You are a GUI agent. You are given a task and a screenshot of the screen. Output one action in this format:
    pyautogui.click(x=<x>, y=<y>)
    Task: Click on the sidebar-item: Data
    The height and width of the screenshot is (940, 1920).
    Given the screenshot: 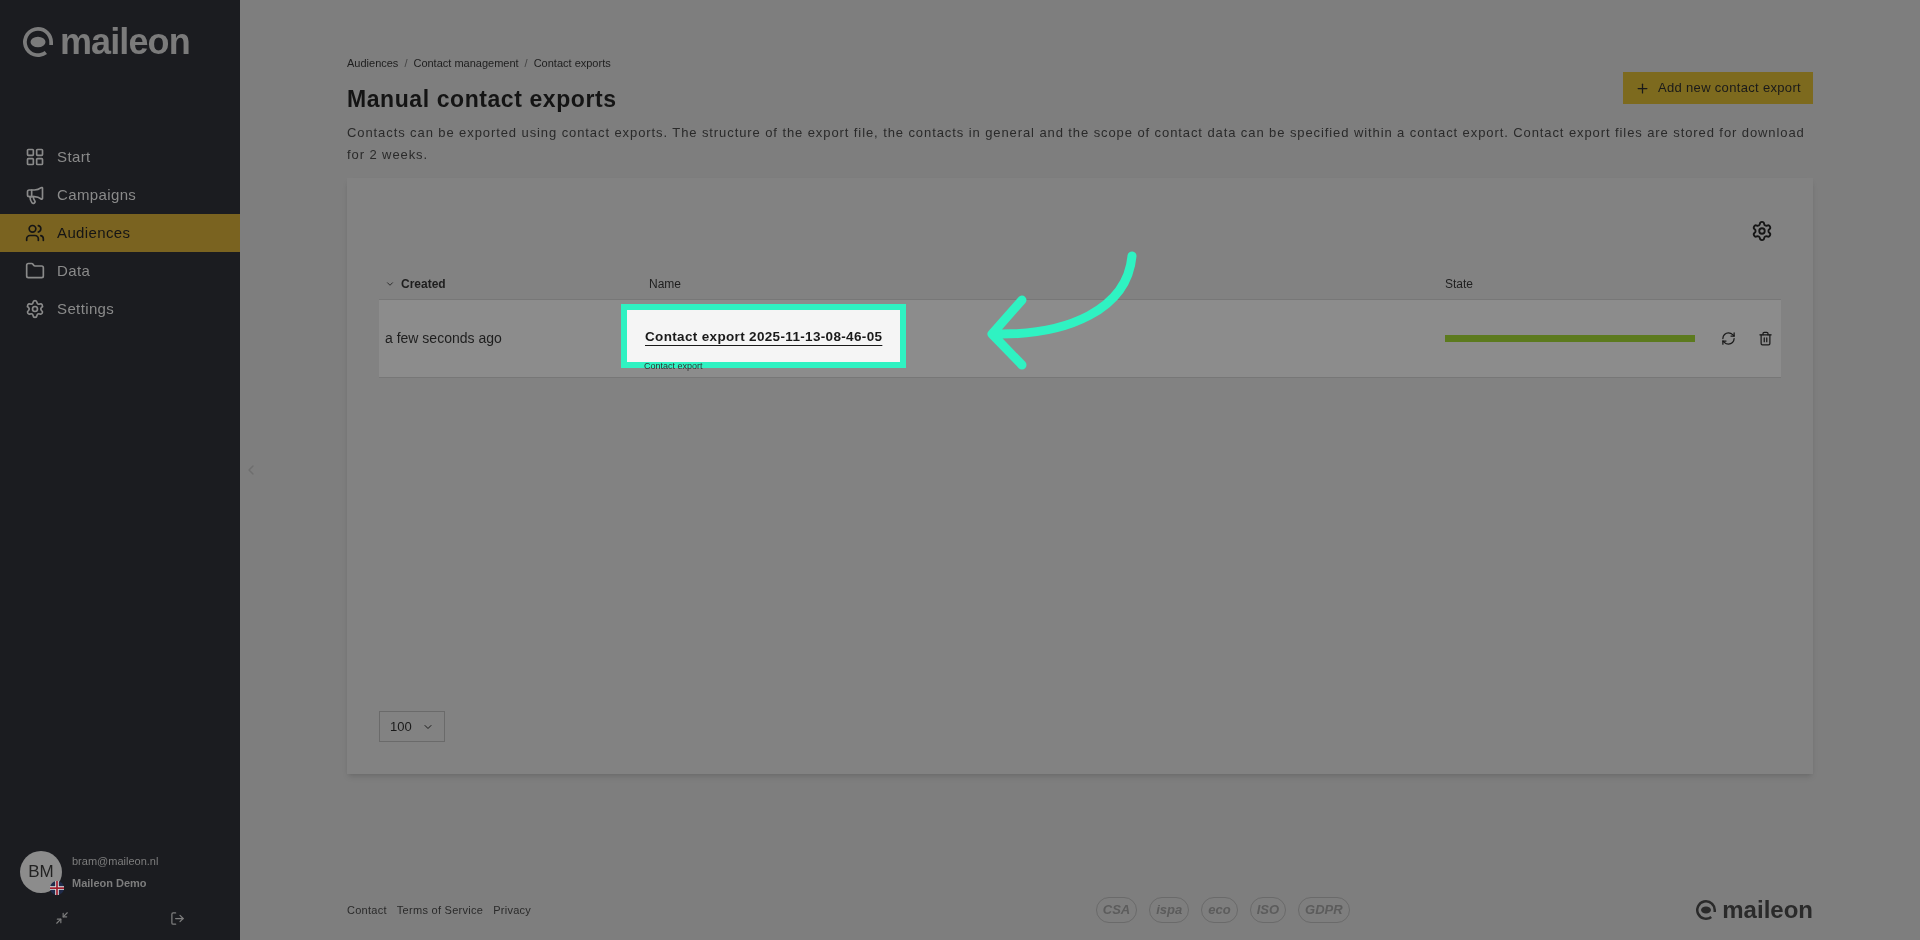 What is the action you would take?
    pyautogui.click(x=120, y=271)
    